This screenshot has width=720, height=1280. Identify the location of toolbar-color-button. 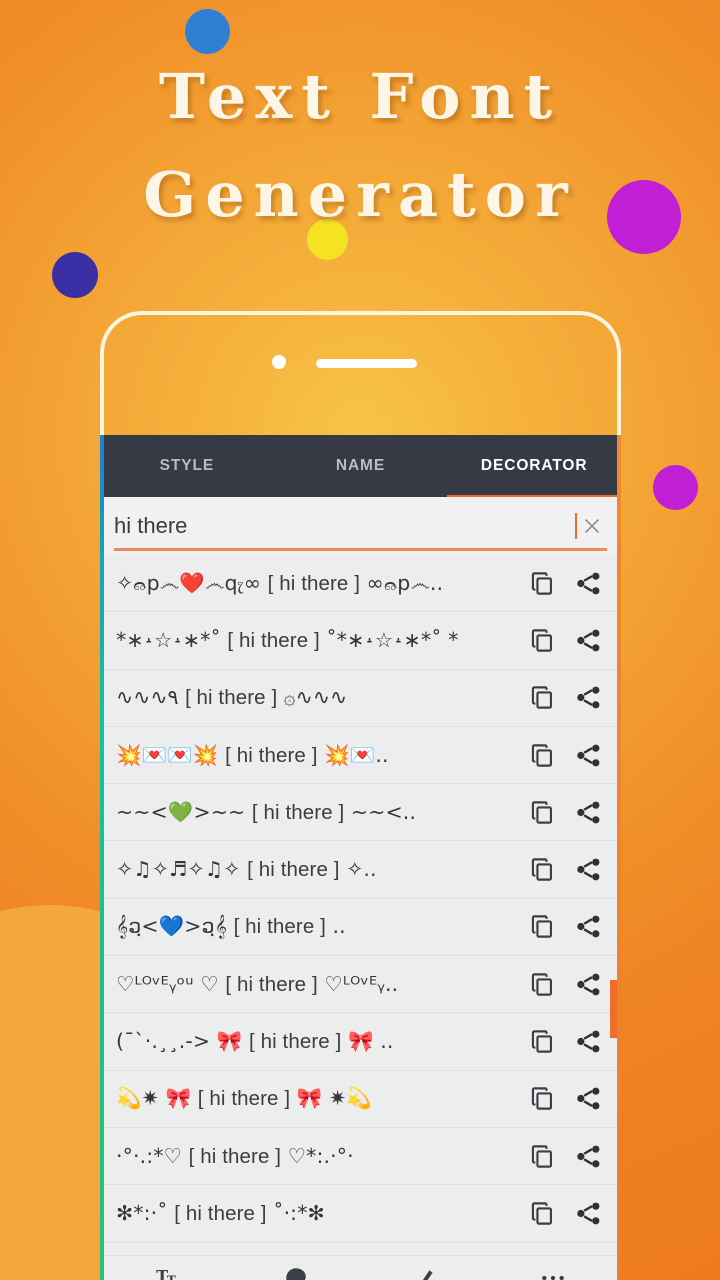
(296, 1272).